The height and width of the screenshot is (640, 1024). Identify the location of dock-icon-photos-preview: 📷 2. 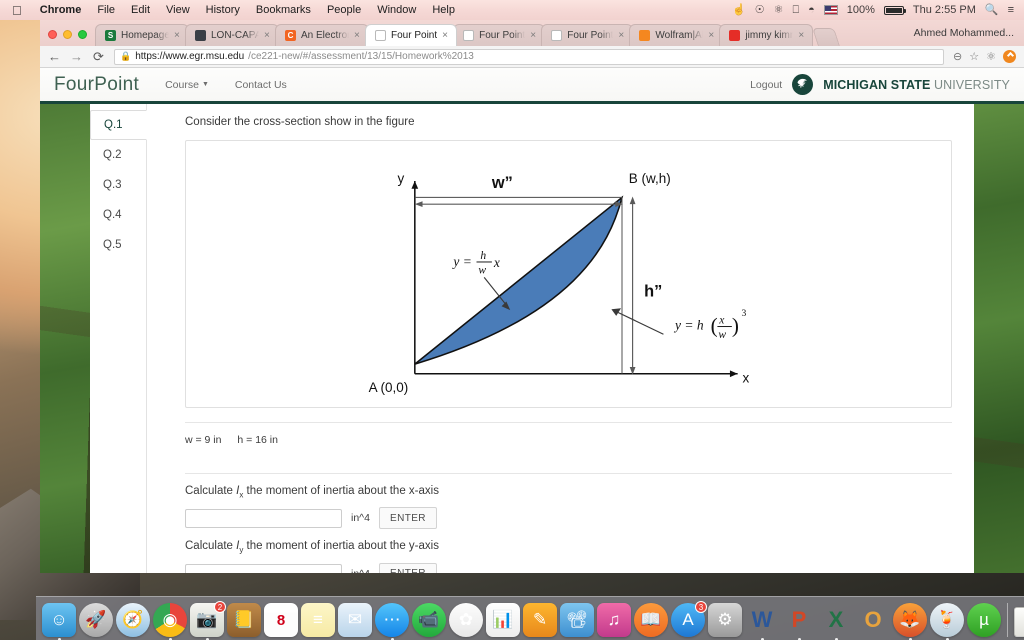
(208, 620).